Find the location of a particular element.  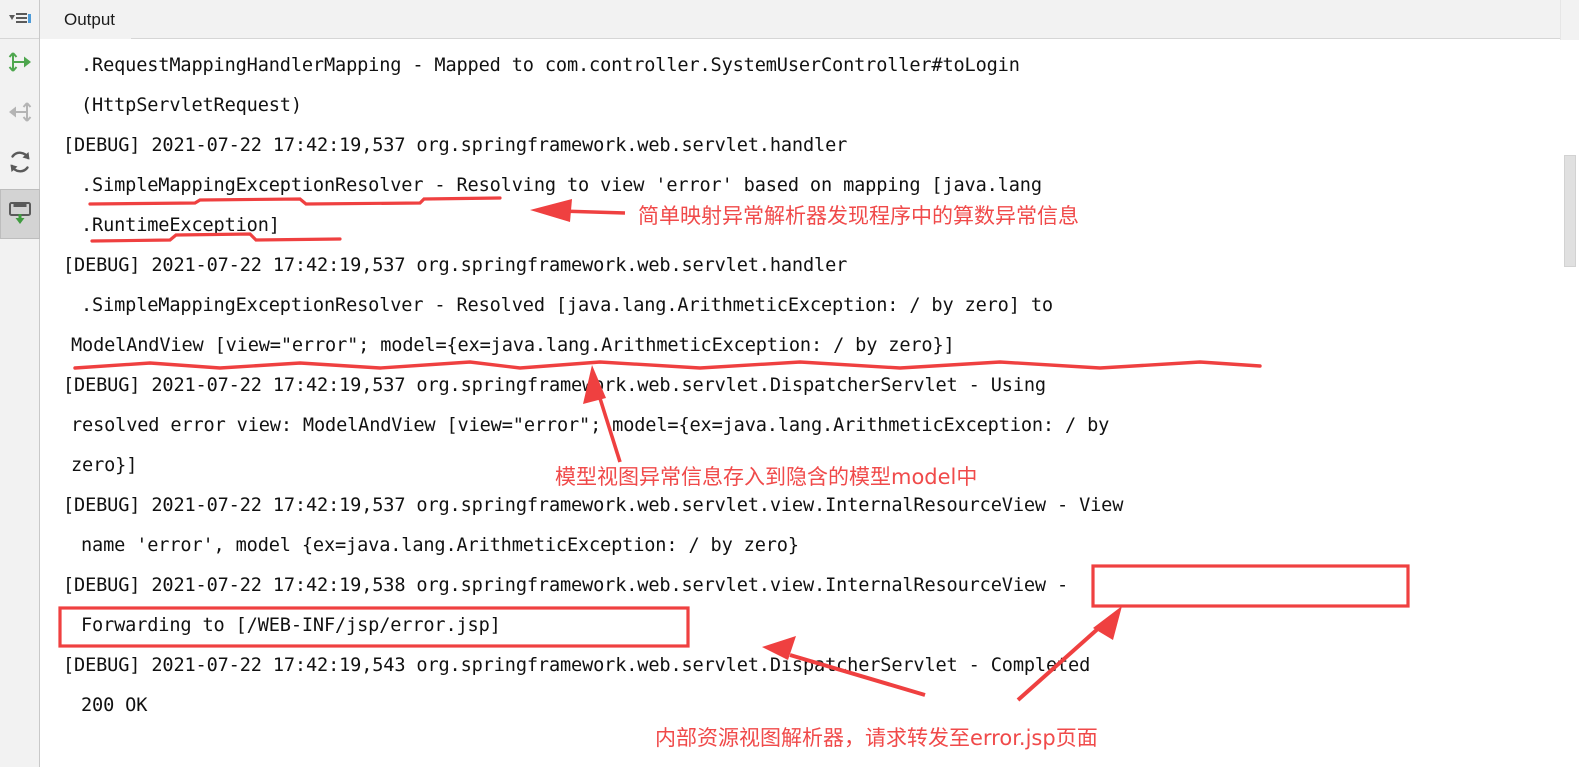

log-line: .RuntimeException] is located at coordinates (180, 225).